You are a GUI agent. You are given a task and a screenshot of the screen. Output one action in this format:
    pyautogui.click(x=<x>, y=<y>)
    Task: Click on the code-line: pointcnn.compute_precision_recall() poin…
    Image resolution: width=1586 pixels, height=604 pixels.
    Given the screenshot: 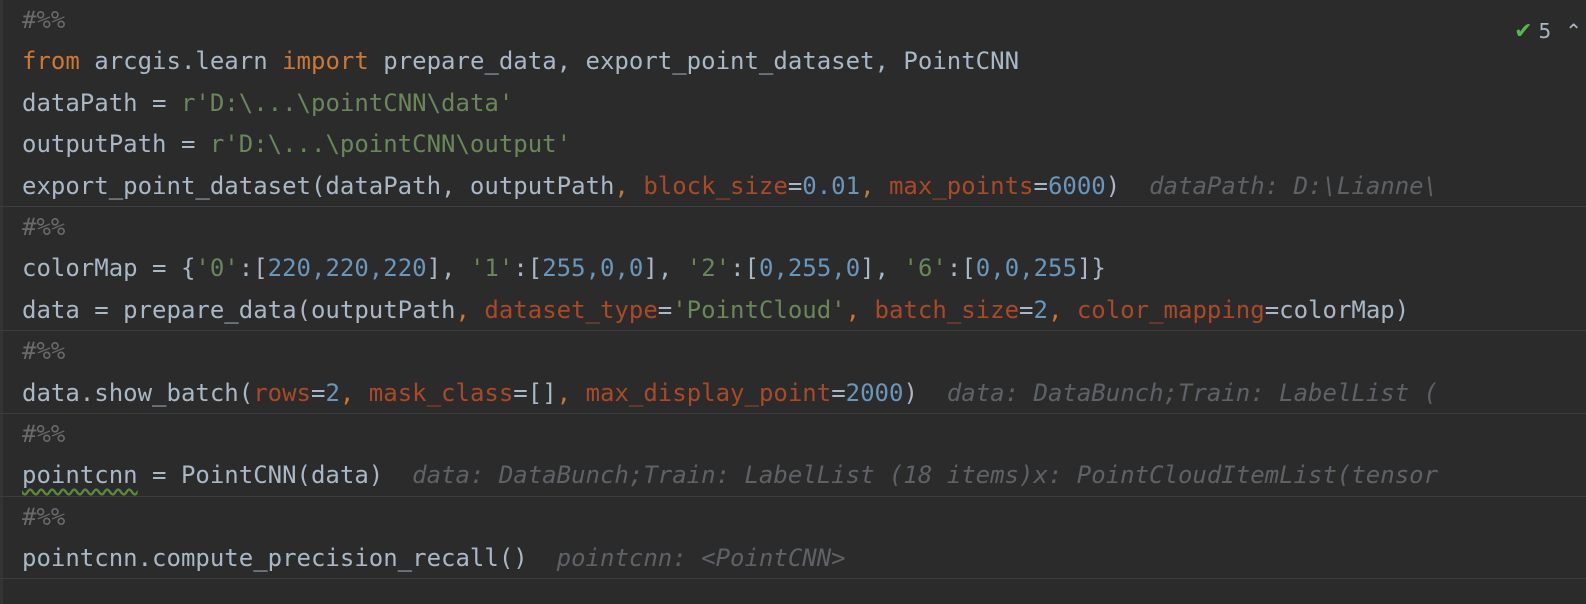 What is the action you would take?
    pyautogui.click(x=793, y=559)
    